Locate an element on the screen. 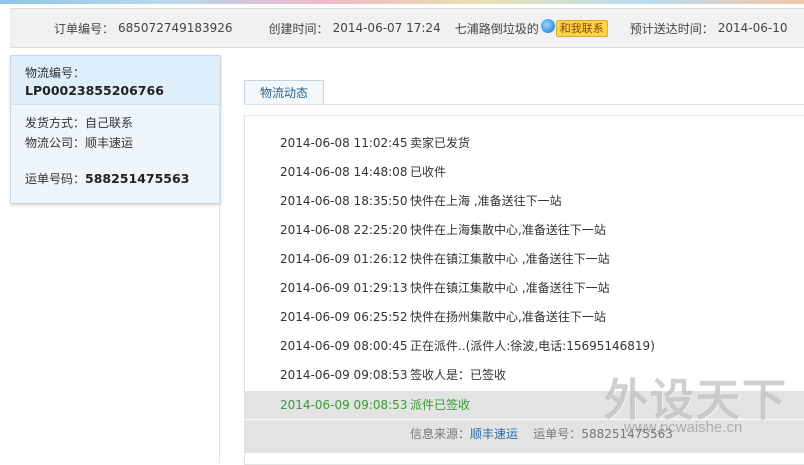 The image size is (804, 465). order-number-value: 685072749183926 is located at coordinates (175, 28).